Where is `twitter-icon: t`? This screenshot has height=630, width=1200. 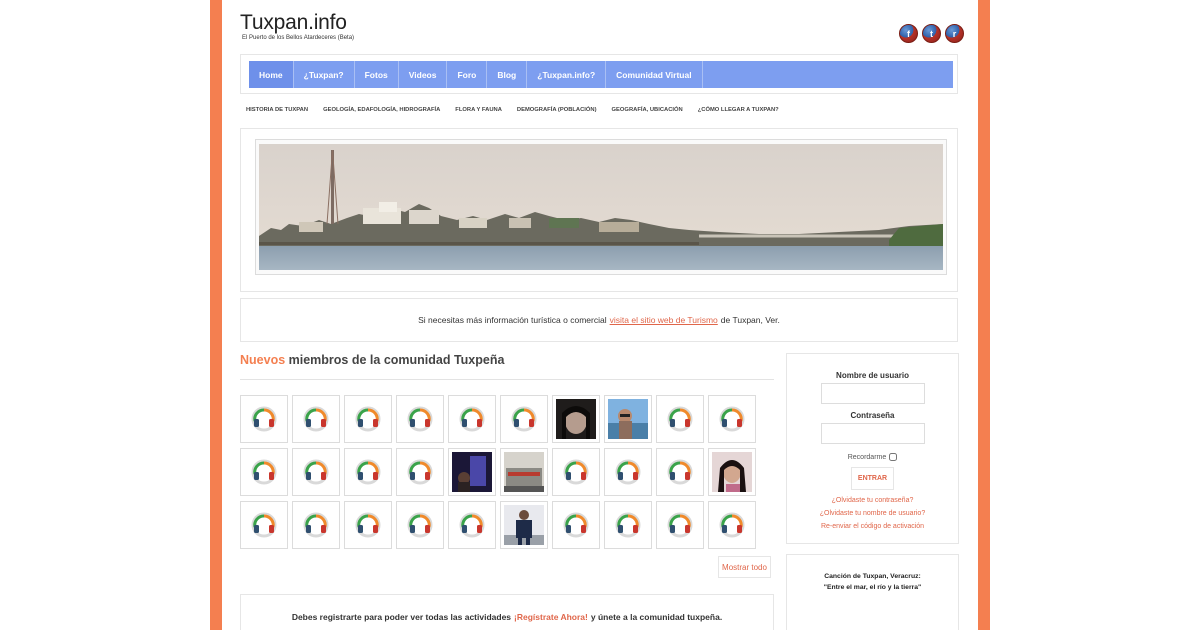 twitter-icon: t is located at coordinates (931, 33).